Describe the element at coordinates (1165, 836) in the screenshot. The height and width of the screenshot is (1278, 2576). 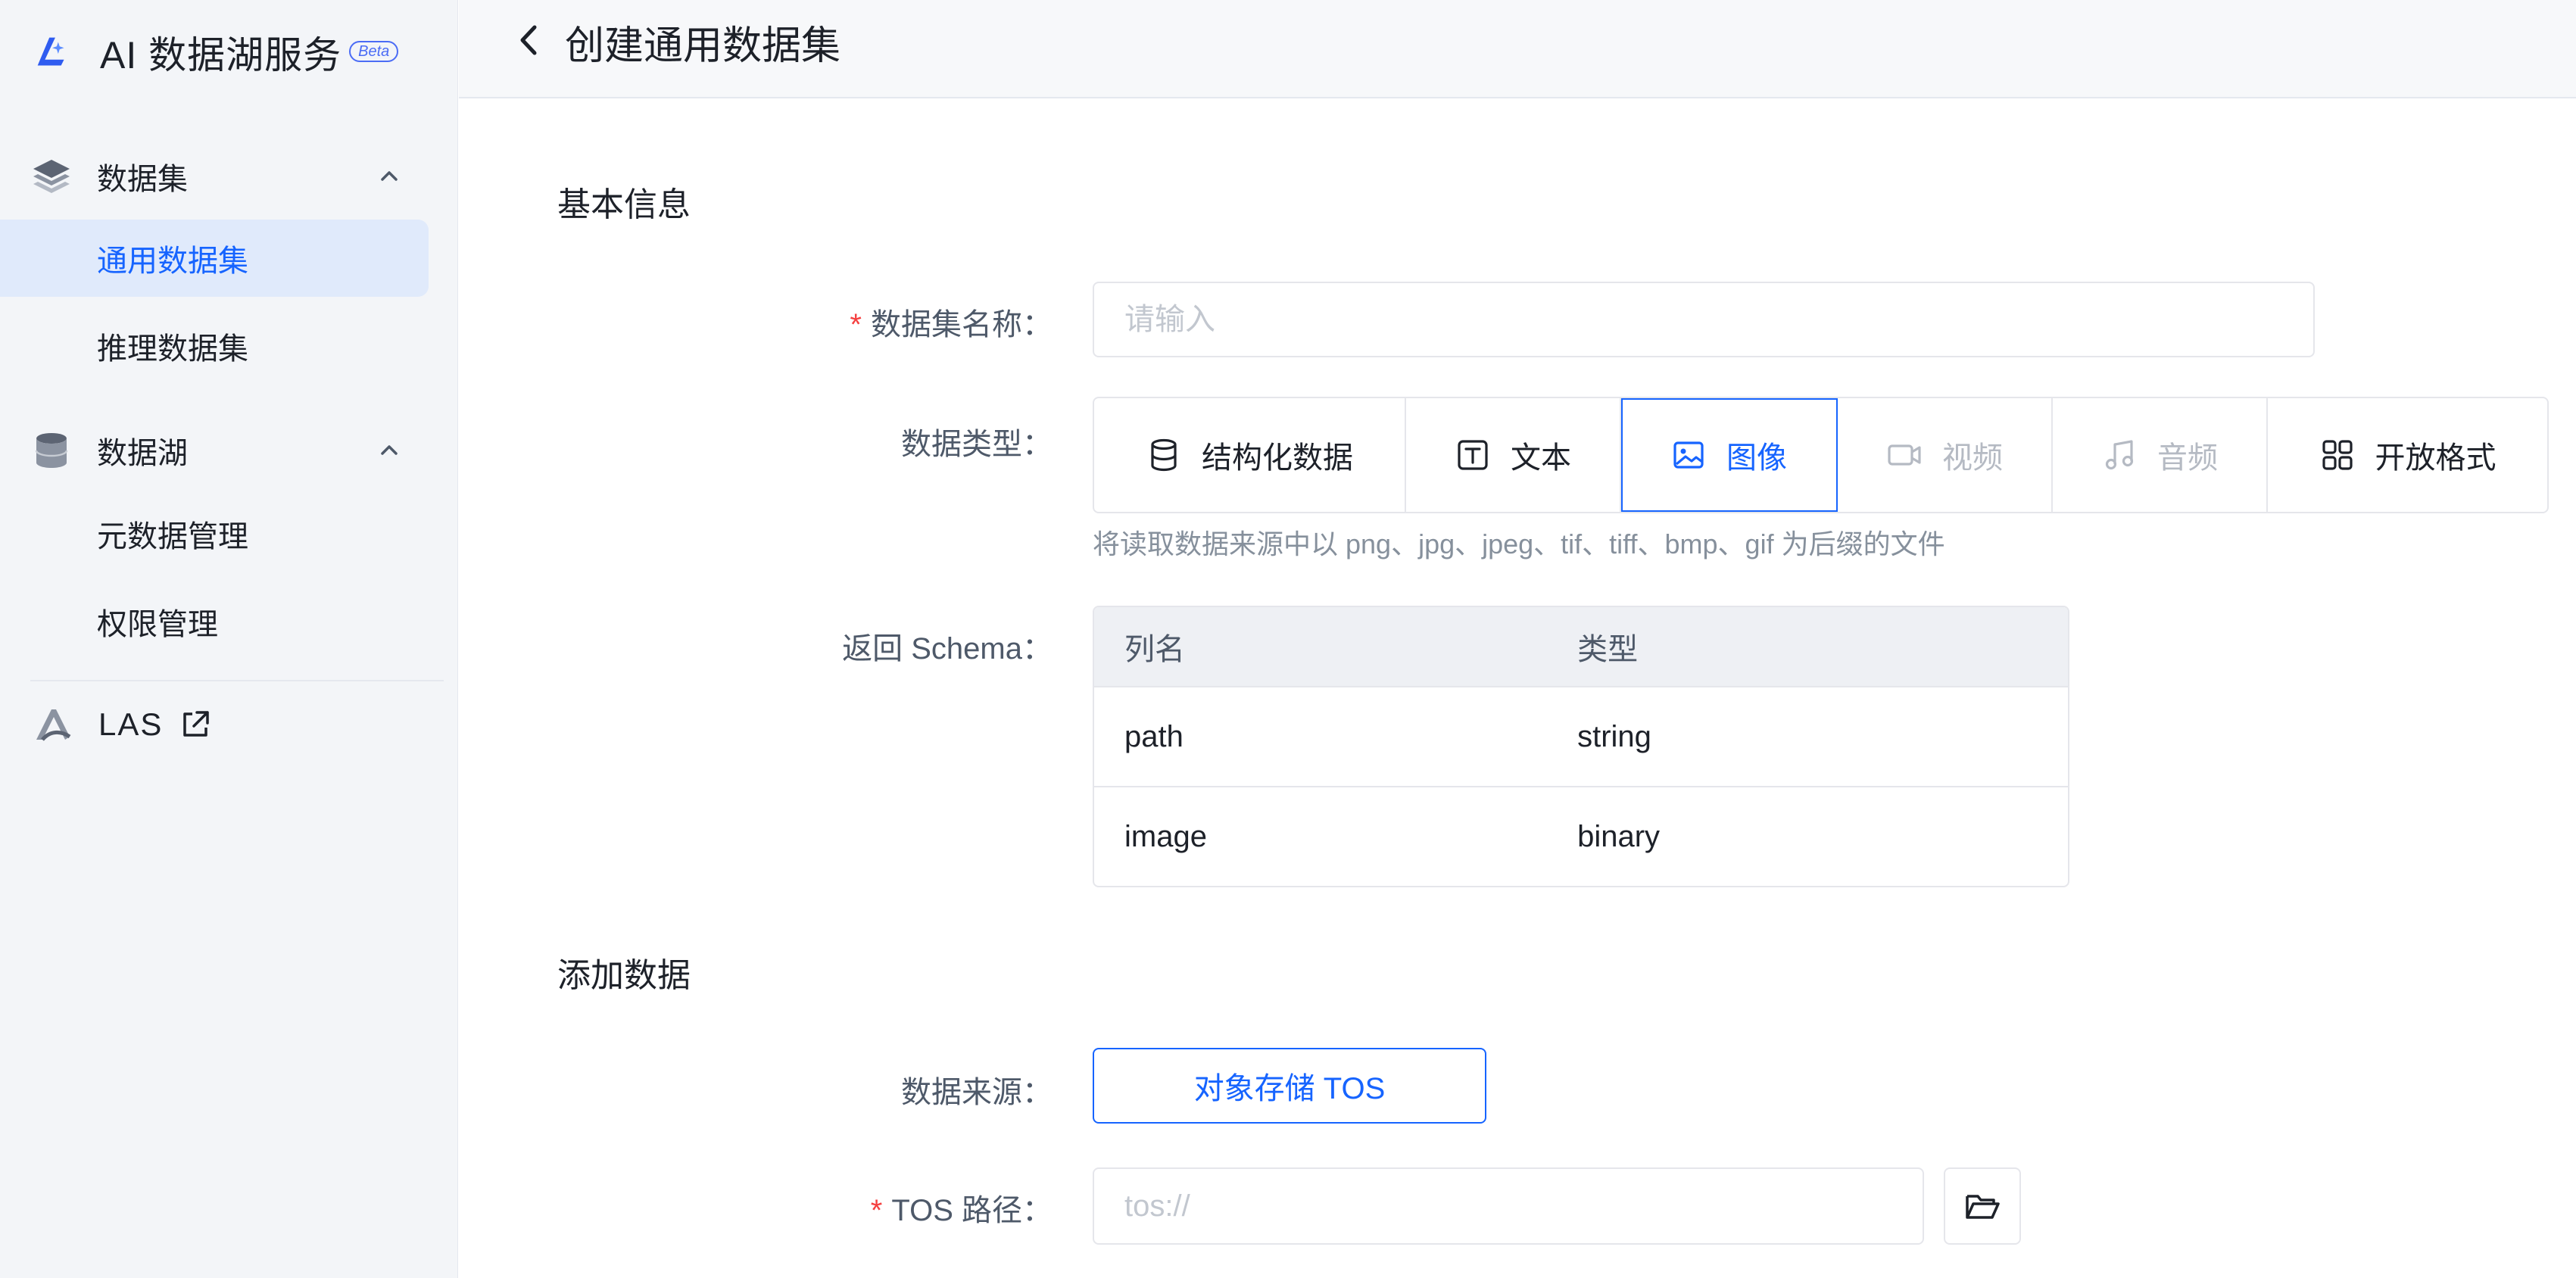
I see `table-cell: image` at that location.